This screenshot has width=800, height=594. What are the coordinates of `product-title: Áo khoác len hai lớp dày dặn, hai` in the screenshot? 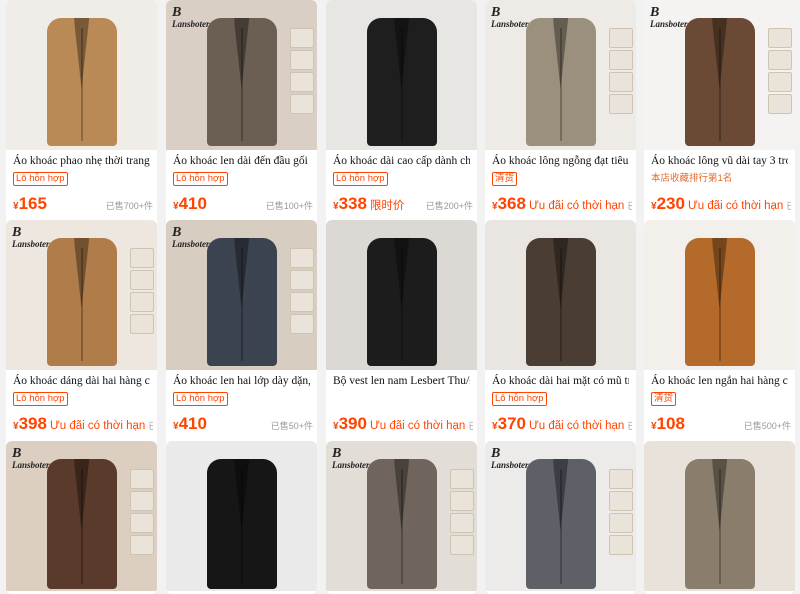 It's located at (241, 381).